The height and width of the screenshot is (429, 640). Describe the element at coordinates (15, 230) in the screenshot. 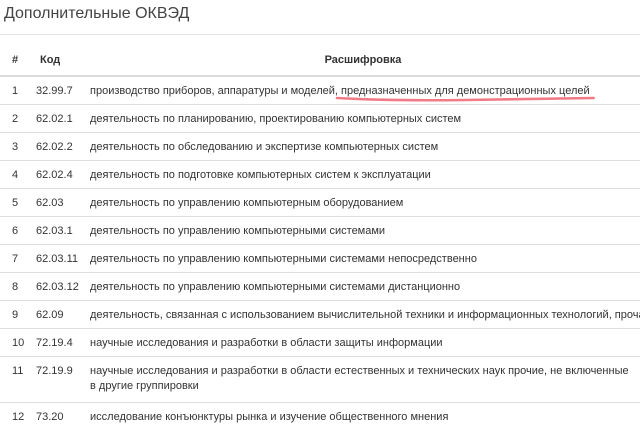

I see `row-num: 6` at that location.